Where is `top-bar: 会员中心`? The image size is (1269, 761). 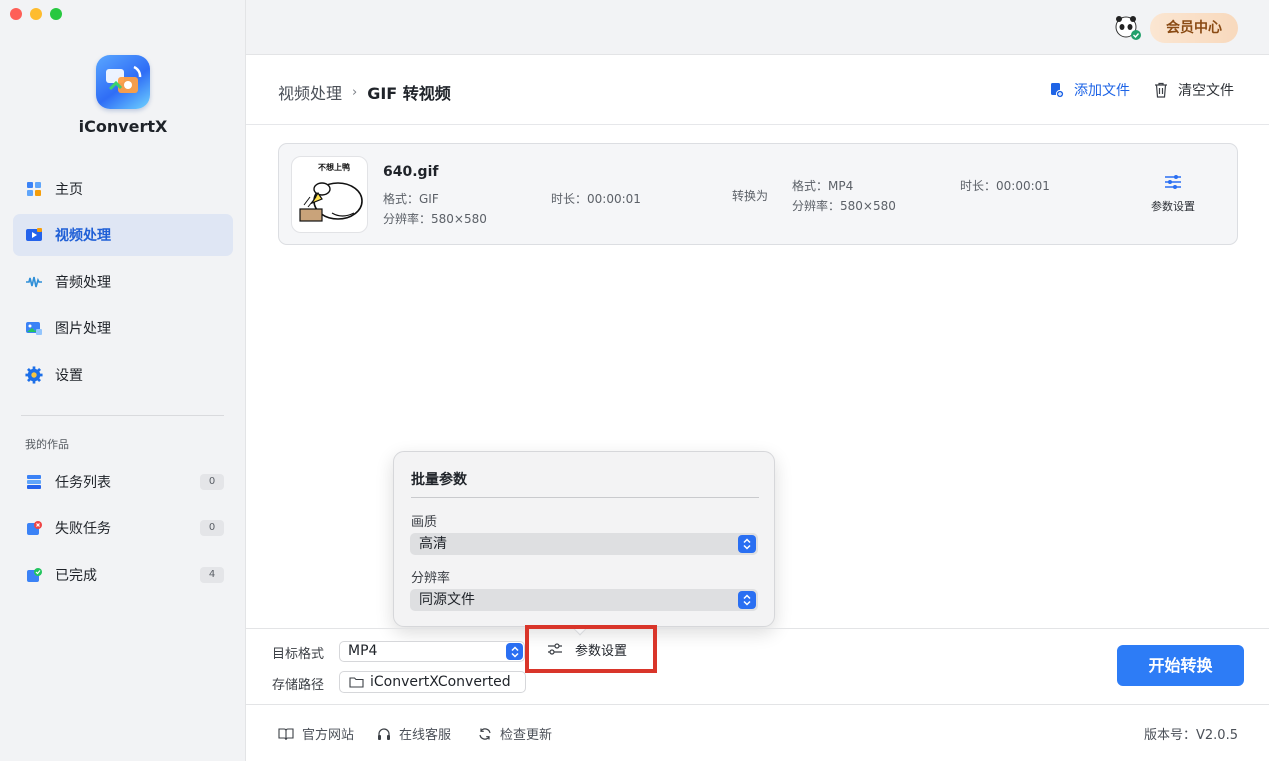
top-bar: 会员中心 is located at coordinates (757, 27).